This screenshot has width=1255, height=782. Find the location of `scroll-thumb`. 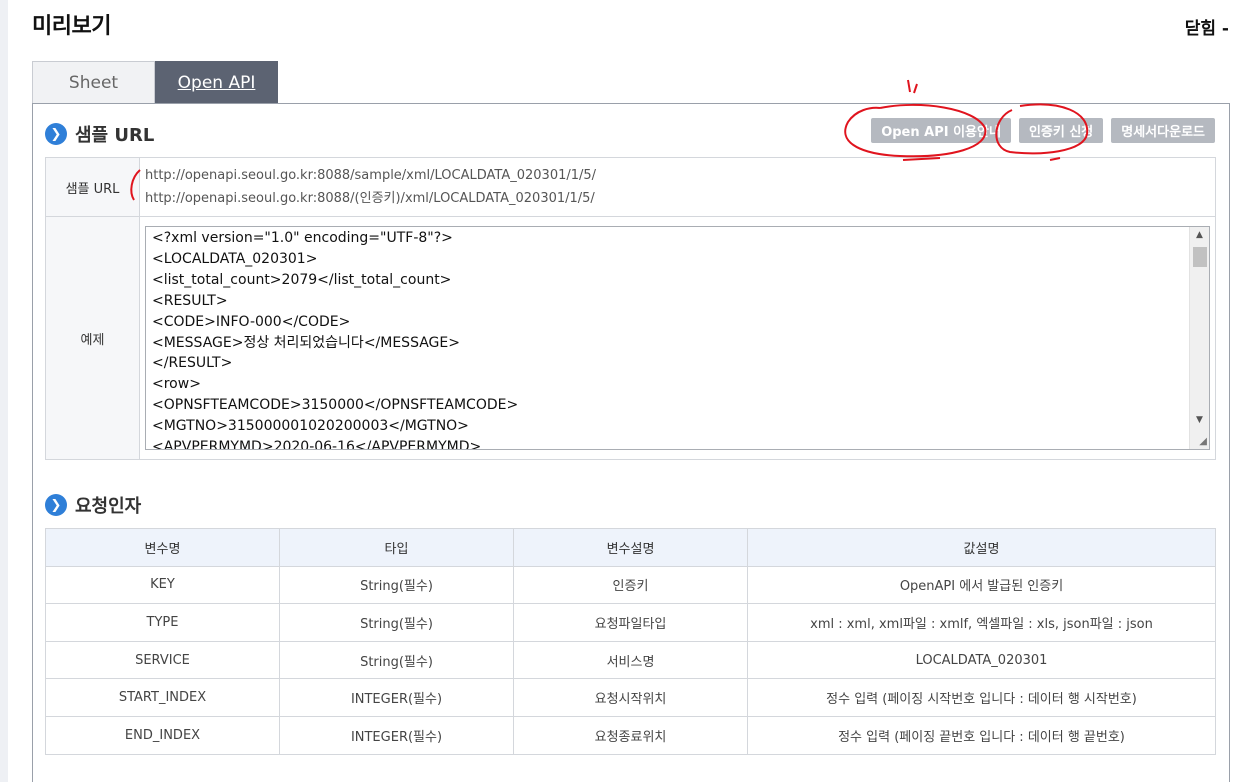

scroll-thumb is located at coordinates (1200, 257).